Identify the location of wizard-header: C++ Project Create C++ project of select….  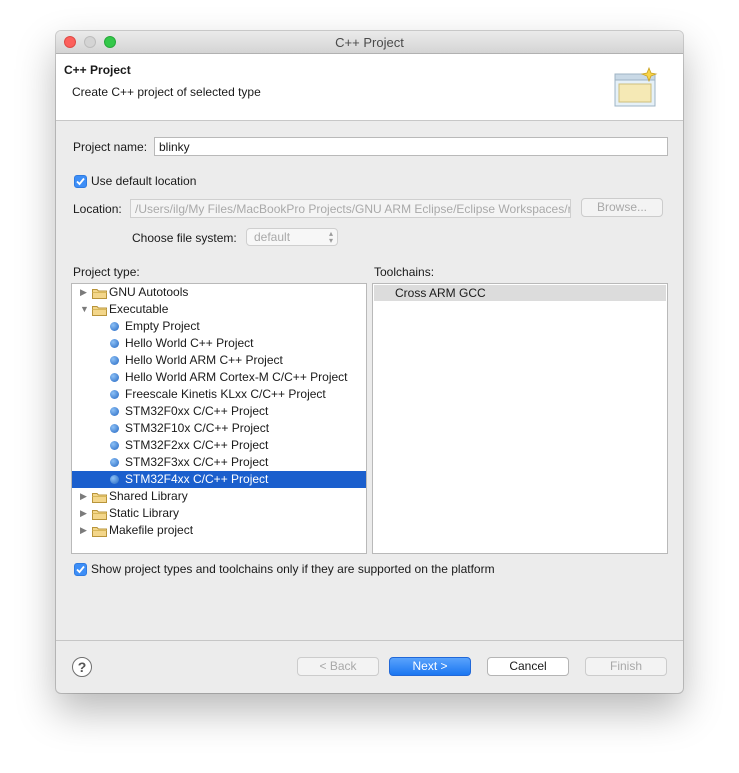
(369, 87).